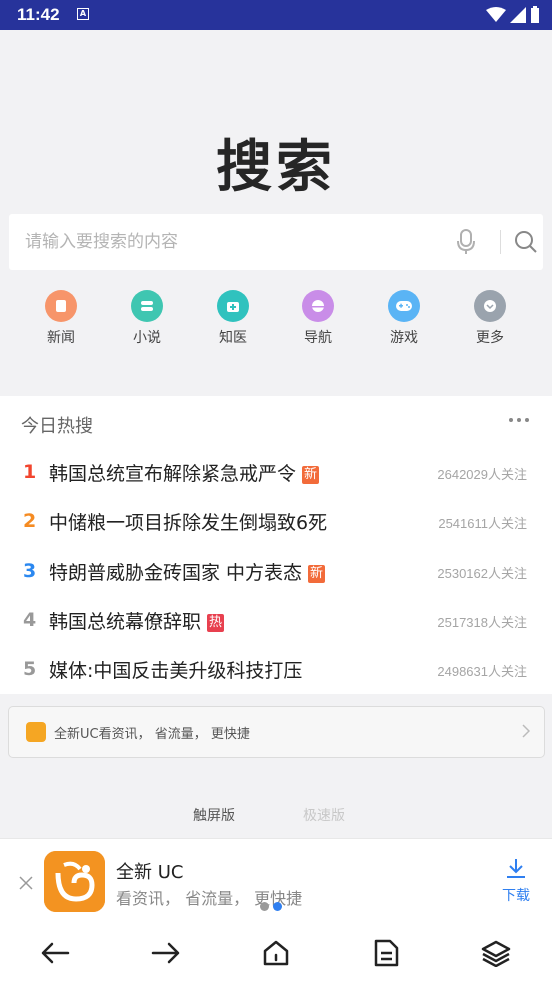 This screenshot has height=983, width=552. Describe the element at coordinates (482, 474) in the screenshot. I see `hot-count: 2642029人关注` at that location.